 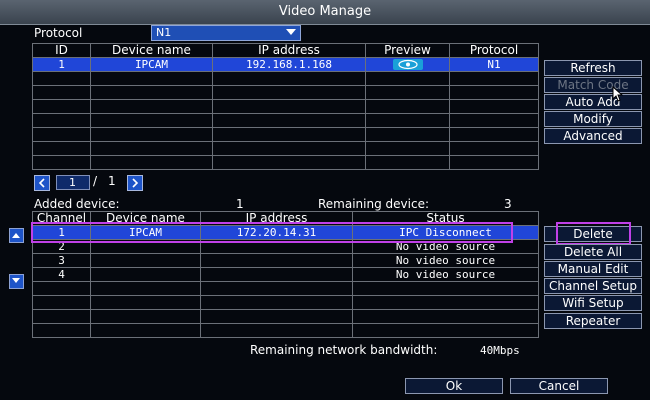 What do you see at coordinates (291, 32) in the screenshot?
I see `chevron-down-icon` at bounding box center [291, 32].